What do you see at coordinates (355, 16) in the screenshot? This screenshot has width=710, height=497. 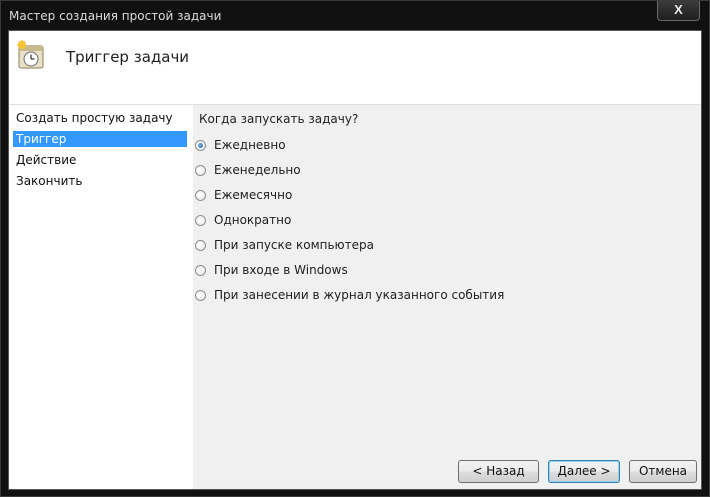 I see `title-bar: Мастер создания простой задачи X` at bounding box center [355, 16].